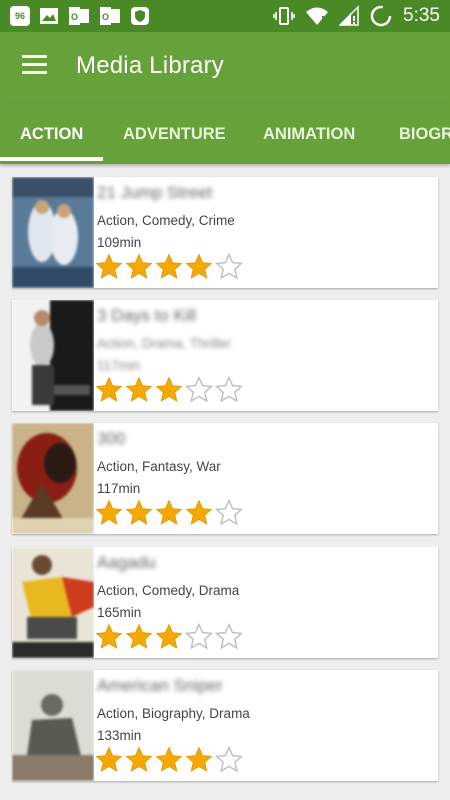 This screenshot has height=800, width=450. I want to click on movie-genres: Action, Biography, Drama, so click(173, 713).